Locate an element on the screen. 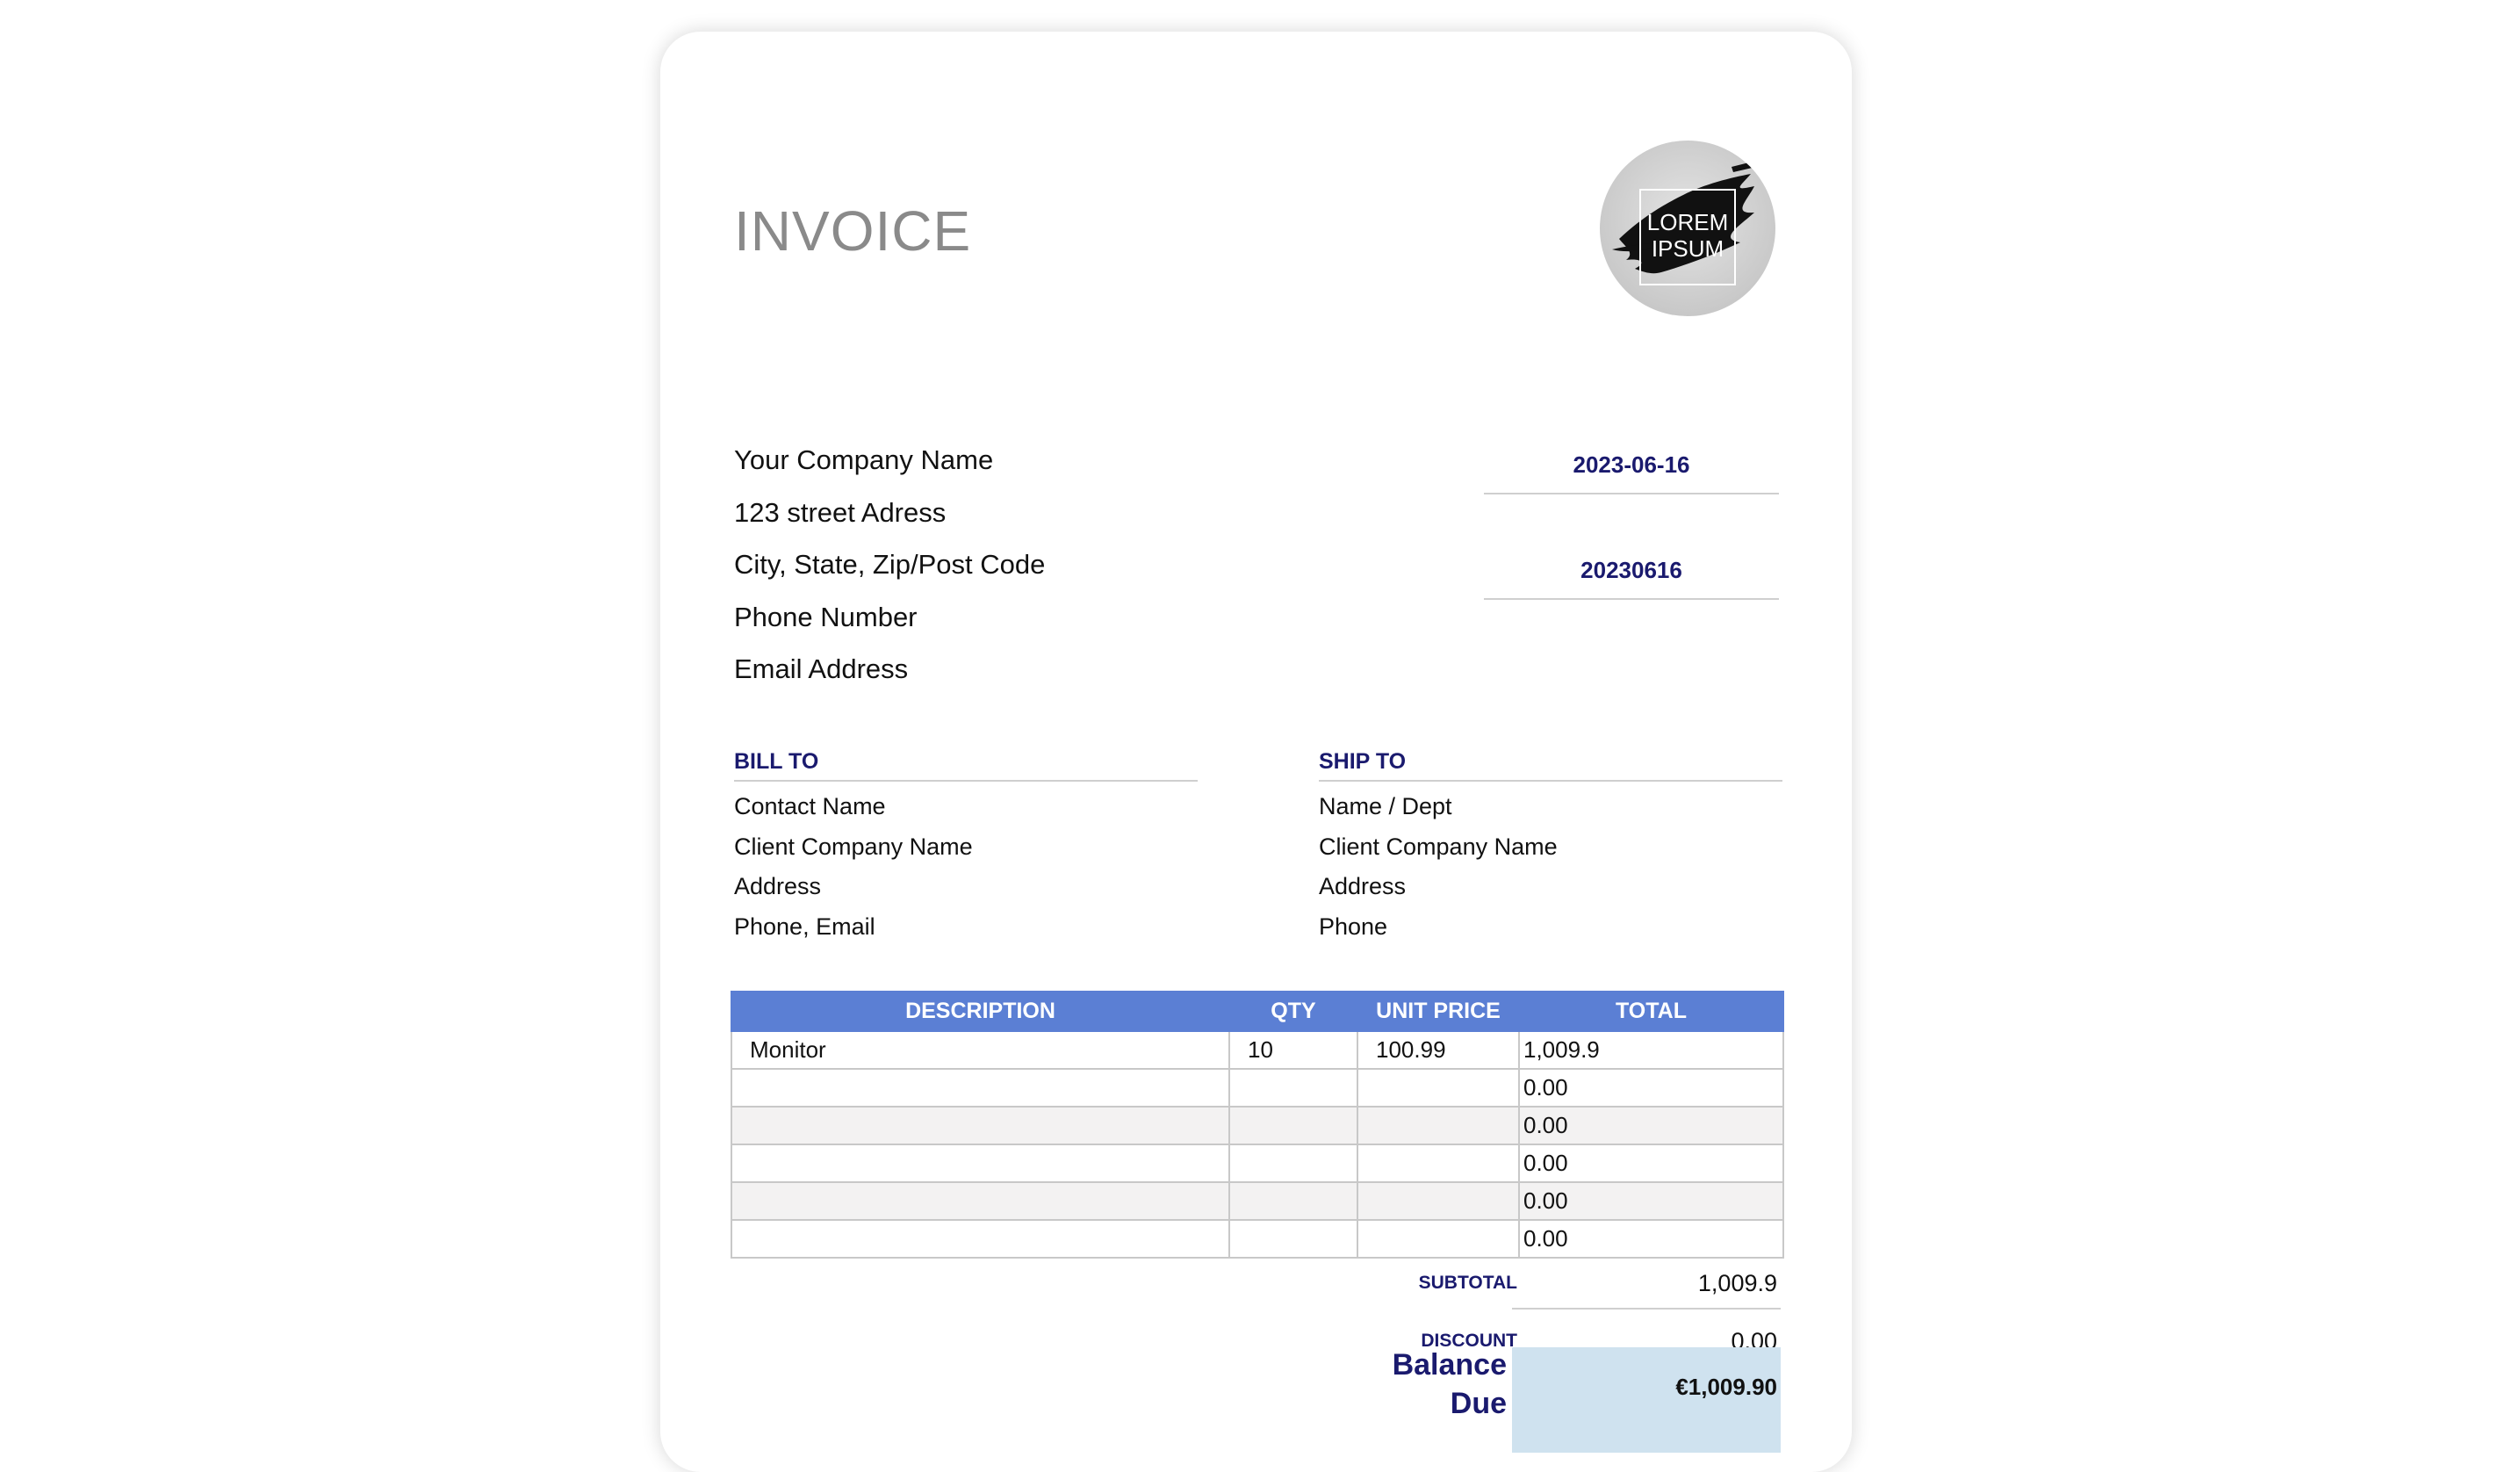 This screenshot has width=2520, height=1472. company-phone: Phone Number is located at coordinates (826, 616).